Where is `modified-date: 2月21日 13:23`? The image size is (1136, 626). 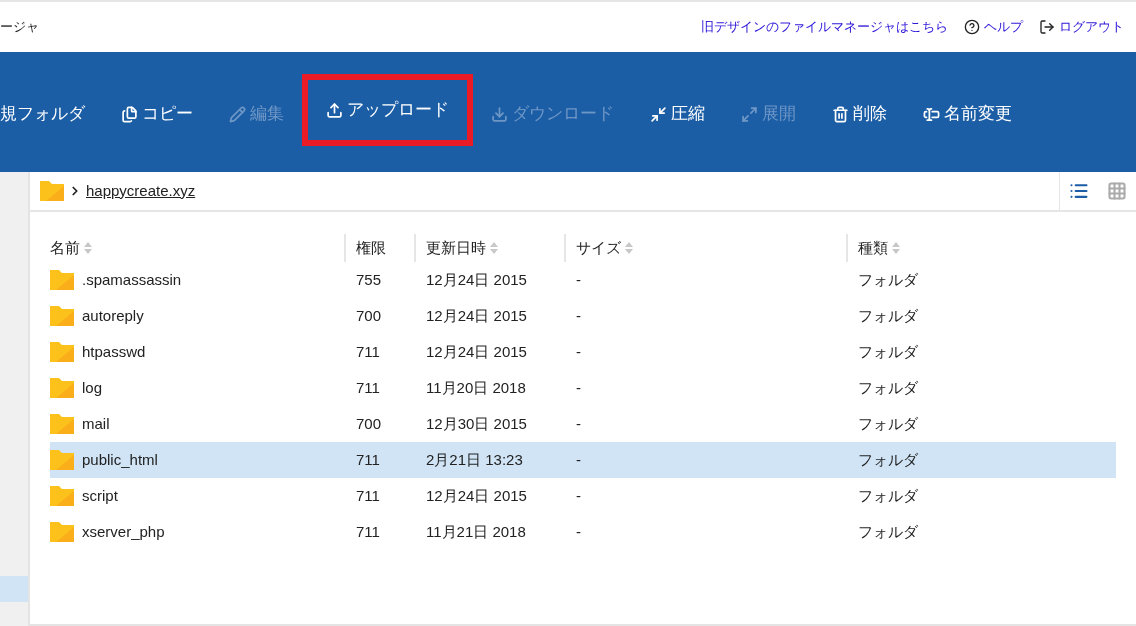 modified-date: 2月21日 13:23 is located at coordinates (474, 459).